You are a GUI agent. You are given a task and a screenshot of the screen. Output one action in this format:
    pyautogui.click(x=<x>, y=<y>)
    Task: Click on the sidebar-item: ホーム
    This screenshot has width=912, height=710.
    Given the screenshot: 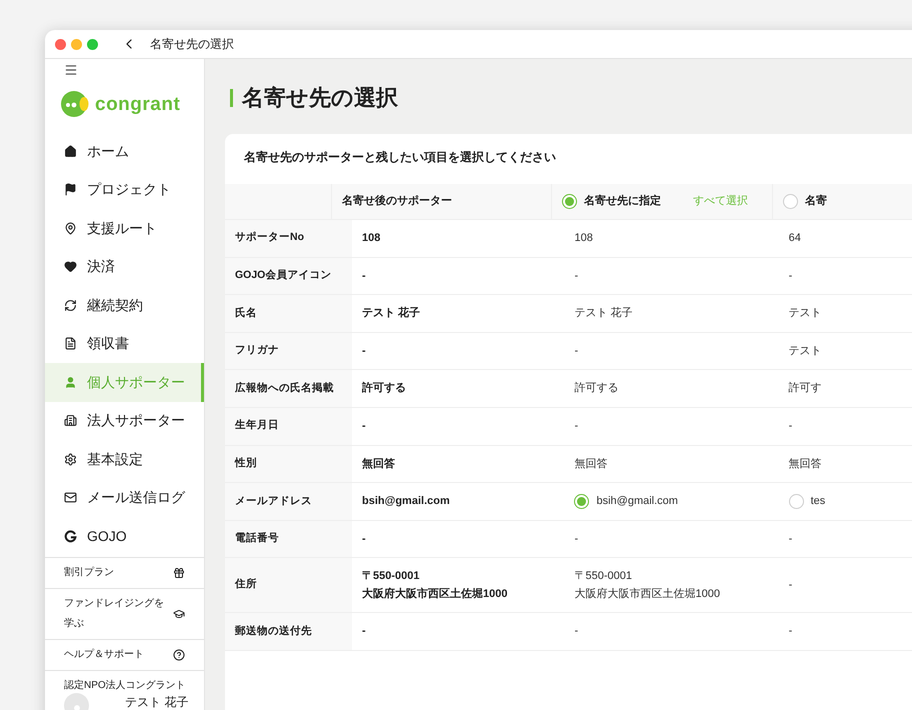 What is the action you would take?
    pyautogui.click(x=124, y=151)
    